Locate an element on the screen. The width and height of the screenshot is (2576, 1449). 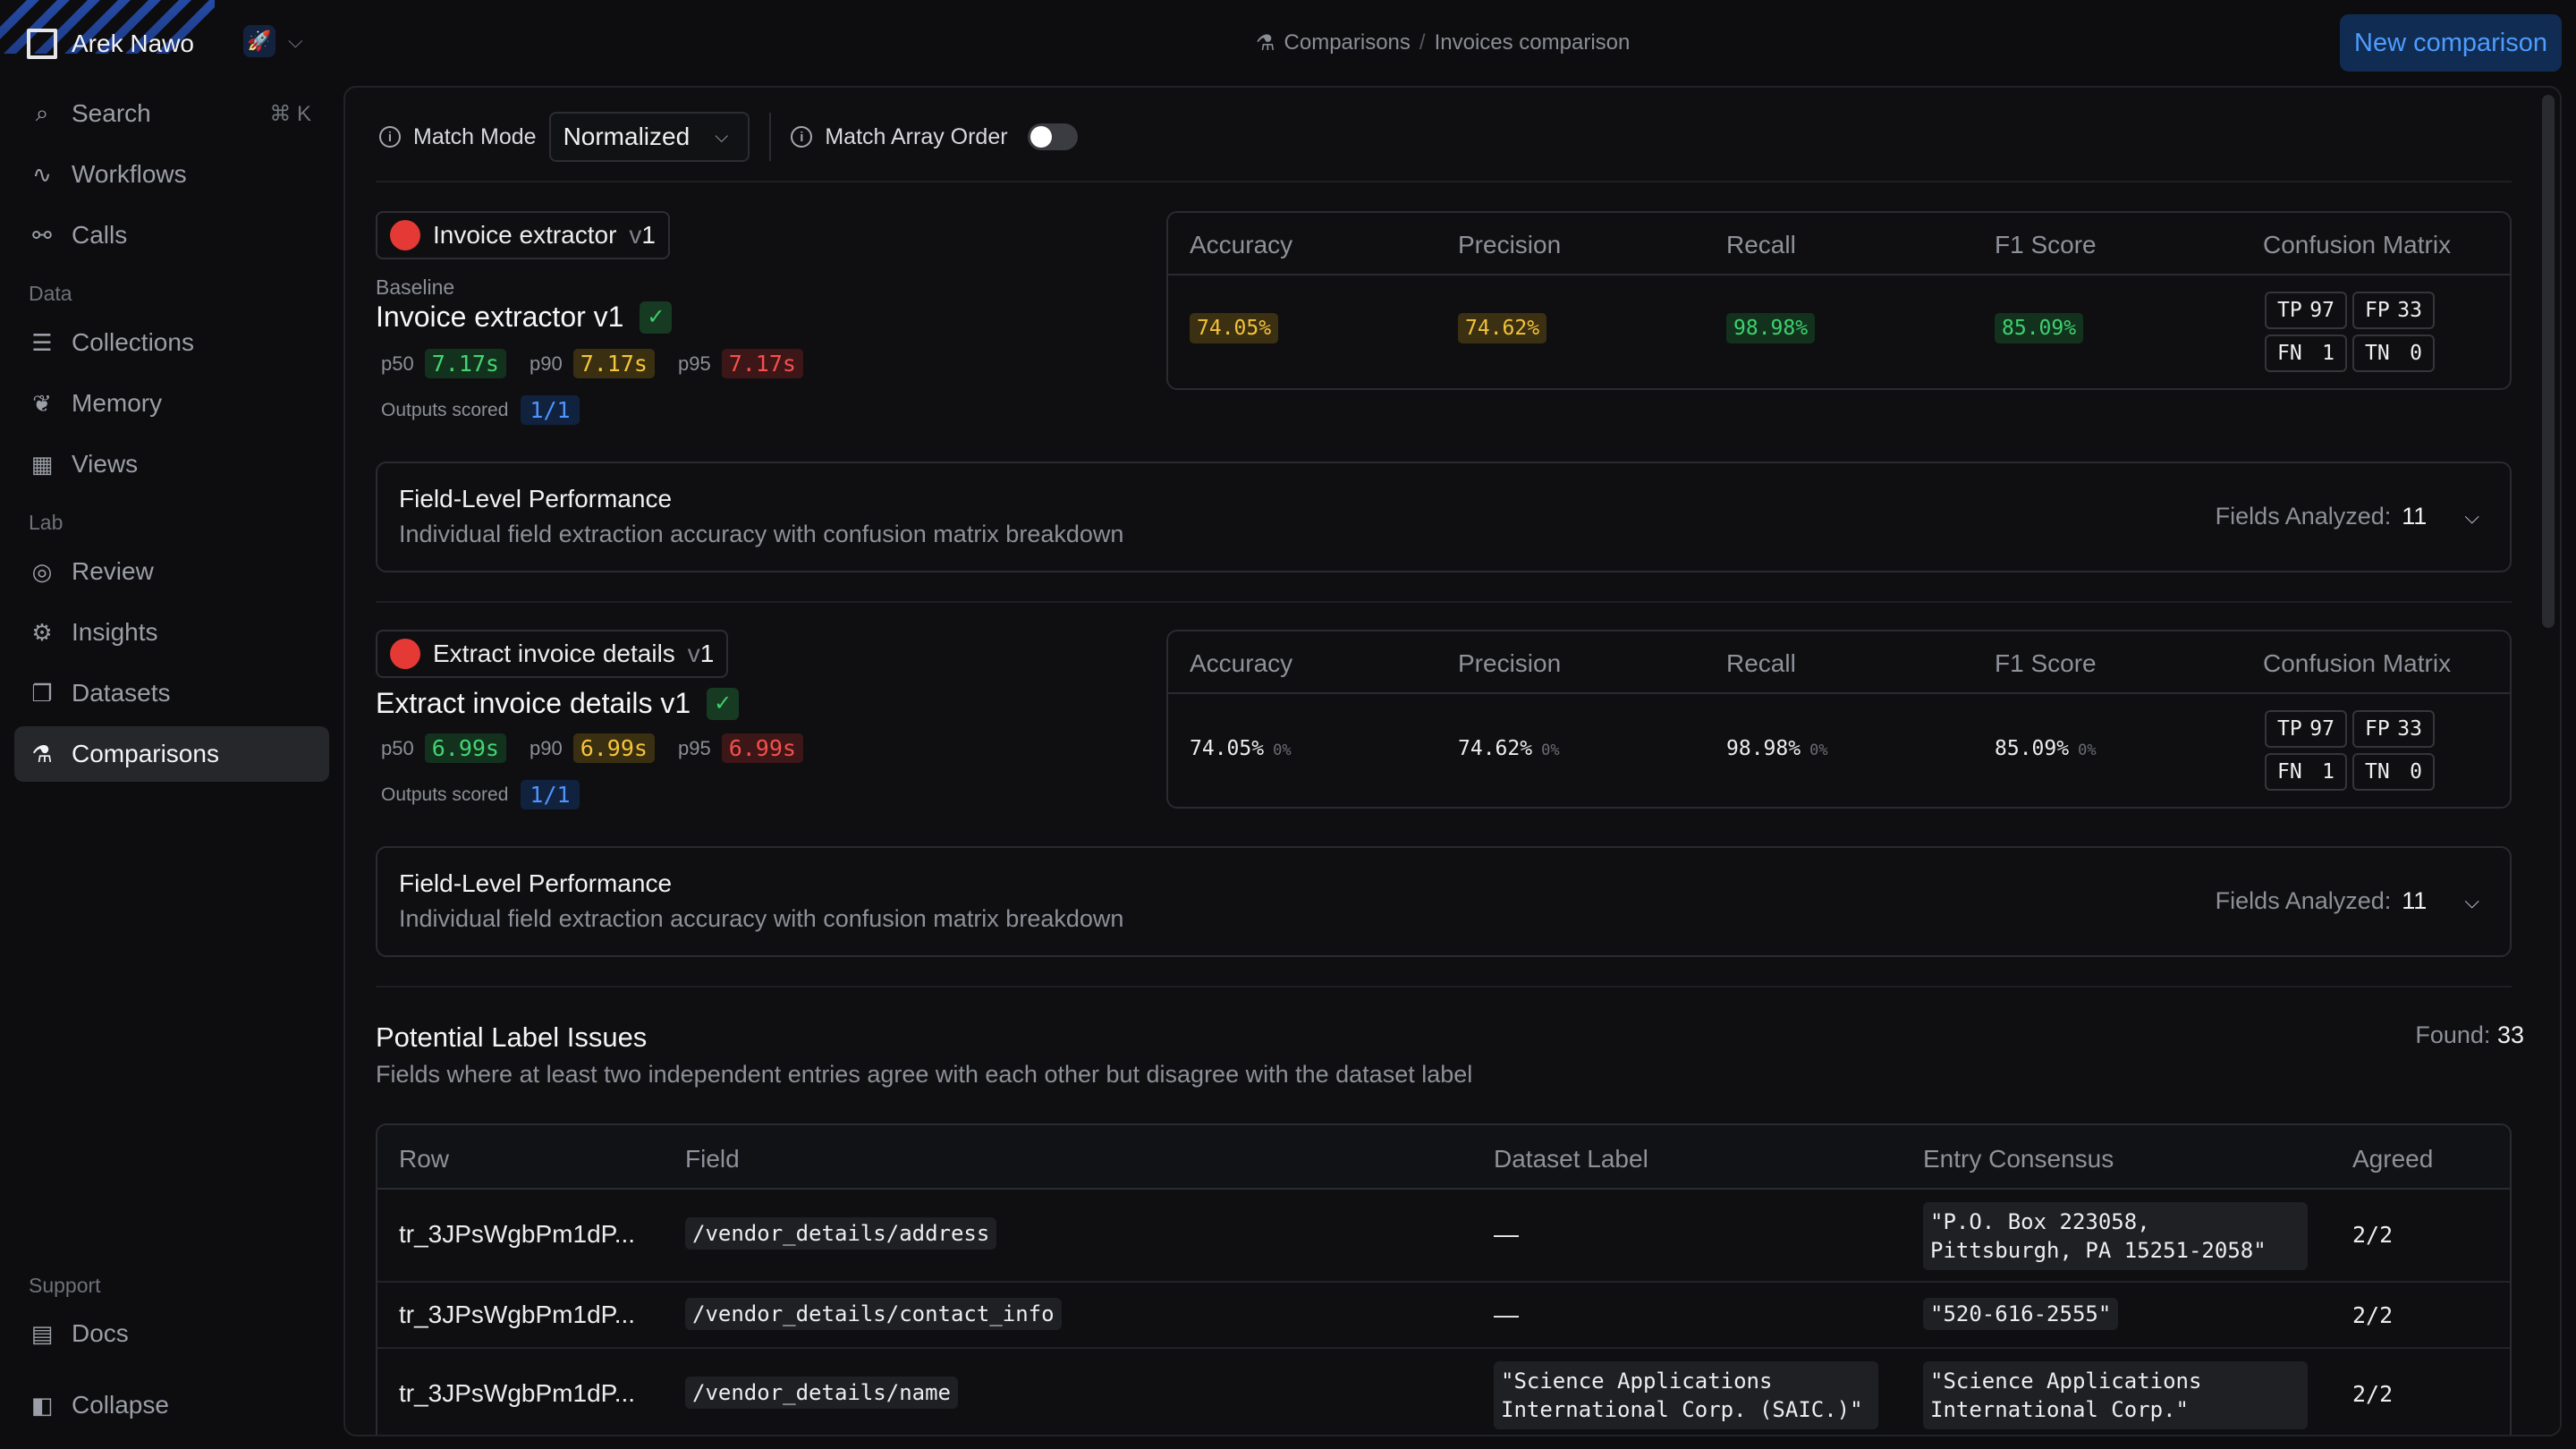
entry-title-text: Extract invoice details v1 is located at coordinates (533, 703).